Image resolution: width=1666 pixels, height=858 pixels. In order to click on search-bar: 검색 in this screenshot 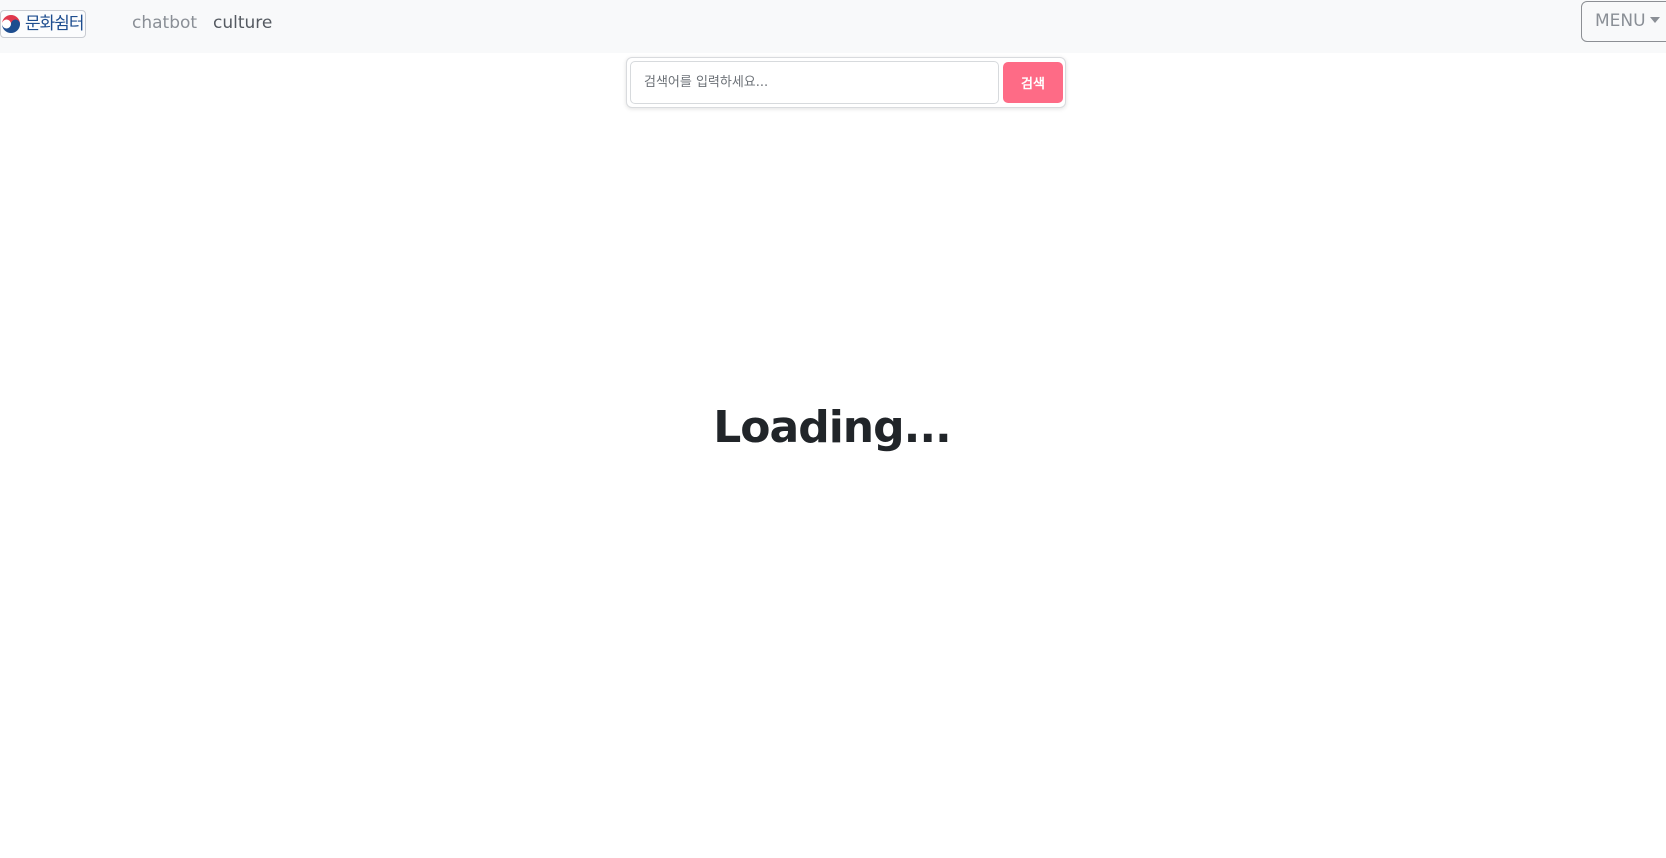, I will do `click(846, 82)`.